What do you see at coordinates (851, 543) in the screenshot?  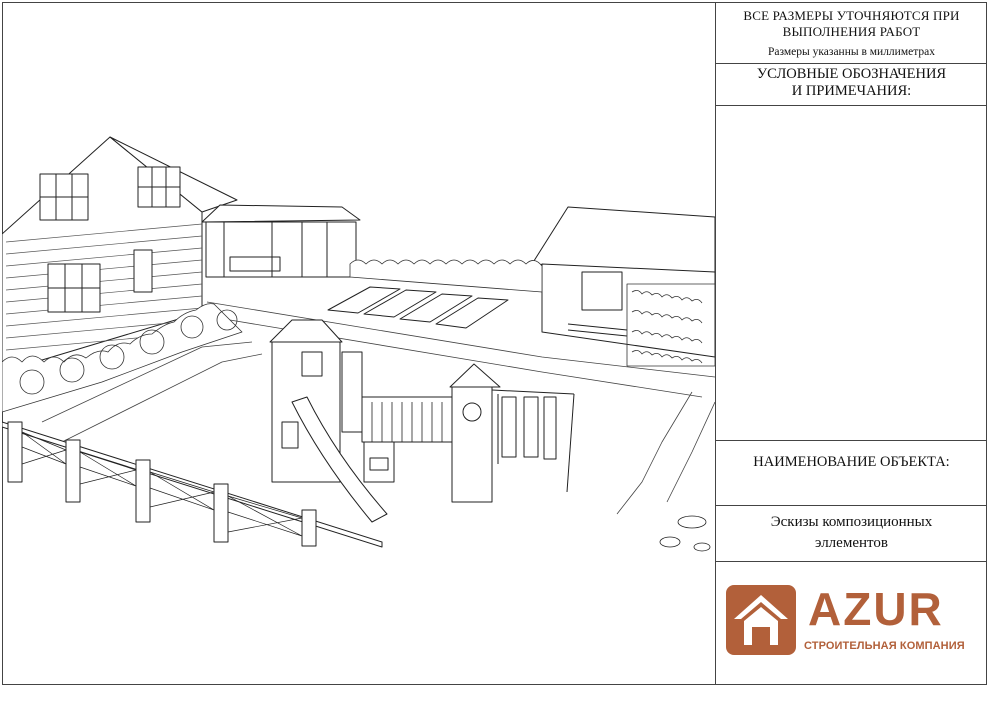 I see `object-name-line-2: эллементов` at bounding box center [851, 543].